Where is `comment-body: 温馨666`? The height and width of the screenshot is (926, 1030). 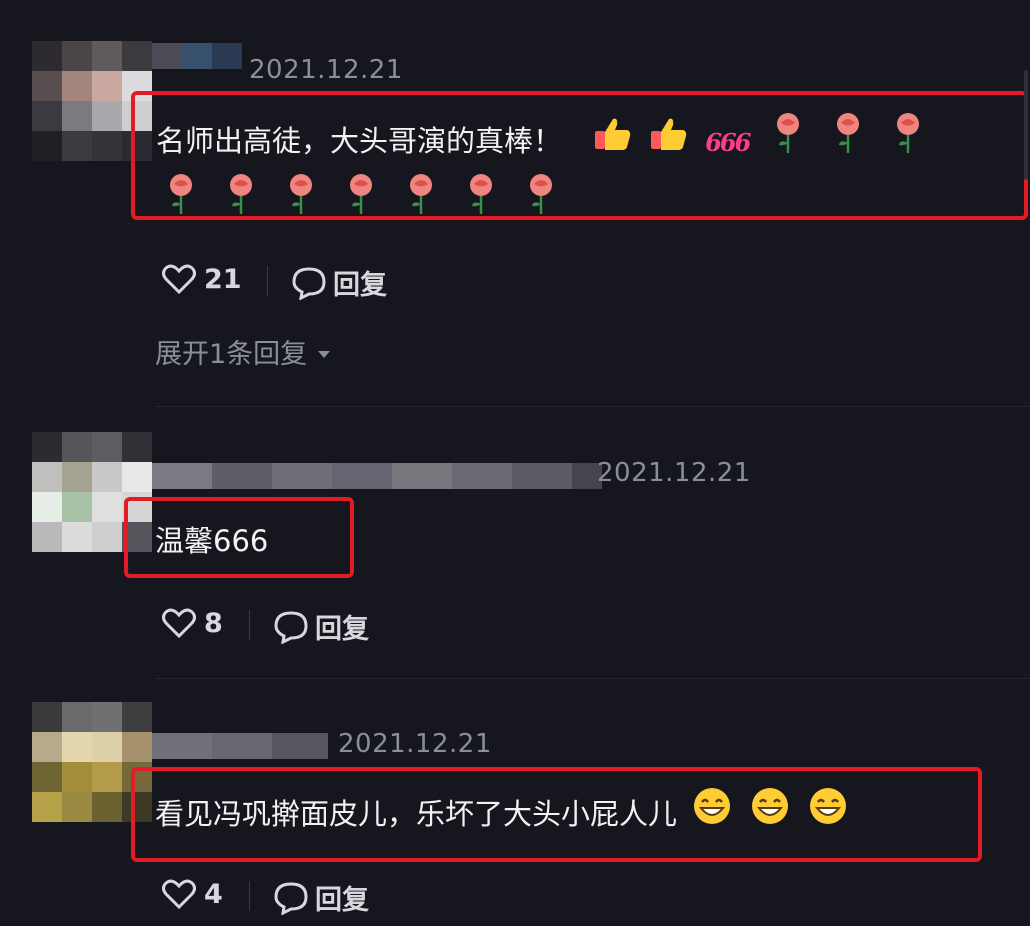 comment-body: 温馨666 is located at coordinates (212, 541).